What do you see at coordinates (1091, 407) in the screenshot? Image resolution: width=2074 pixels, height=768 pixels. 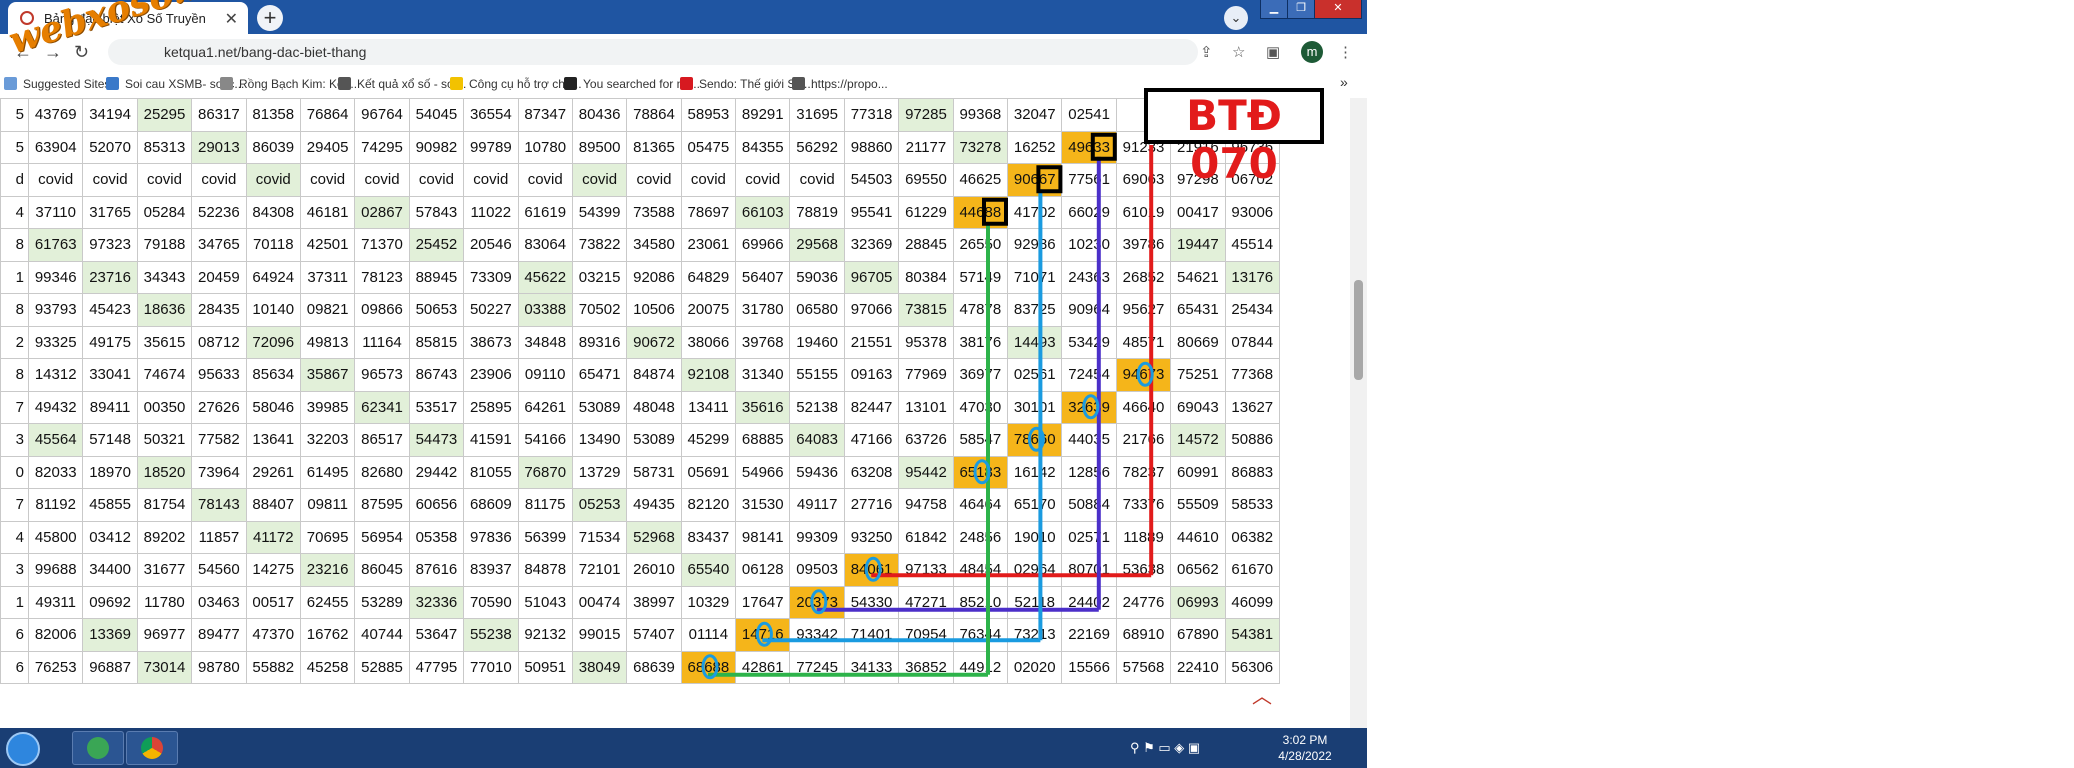 I see `highlight-ring` at bounding box center [1091, 407].